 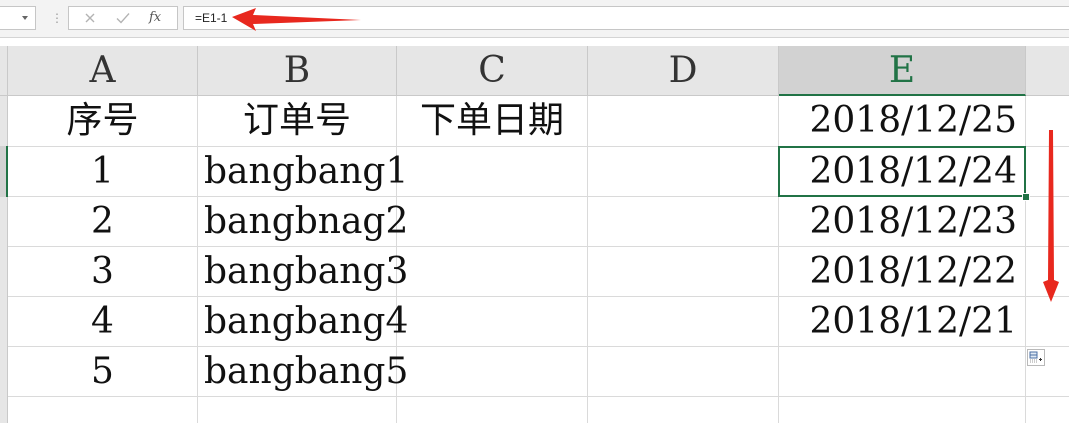 I want to click on arrow-down, so click(x=1051, y=216).